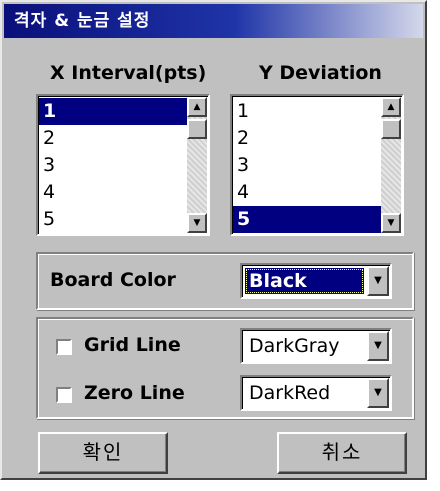  I want to click on zero-line-color-select: DarkRed ▼, so click(316, 393).